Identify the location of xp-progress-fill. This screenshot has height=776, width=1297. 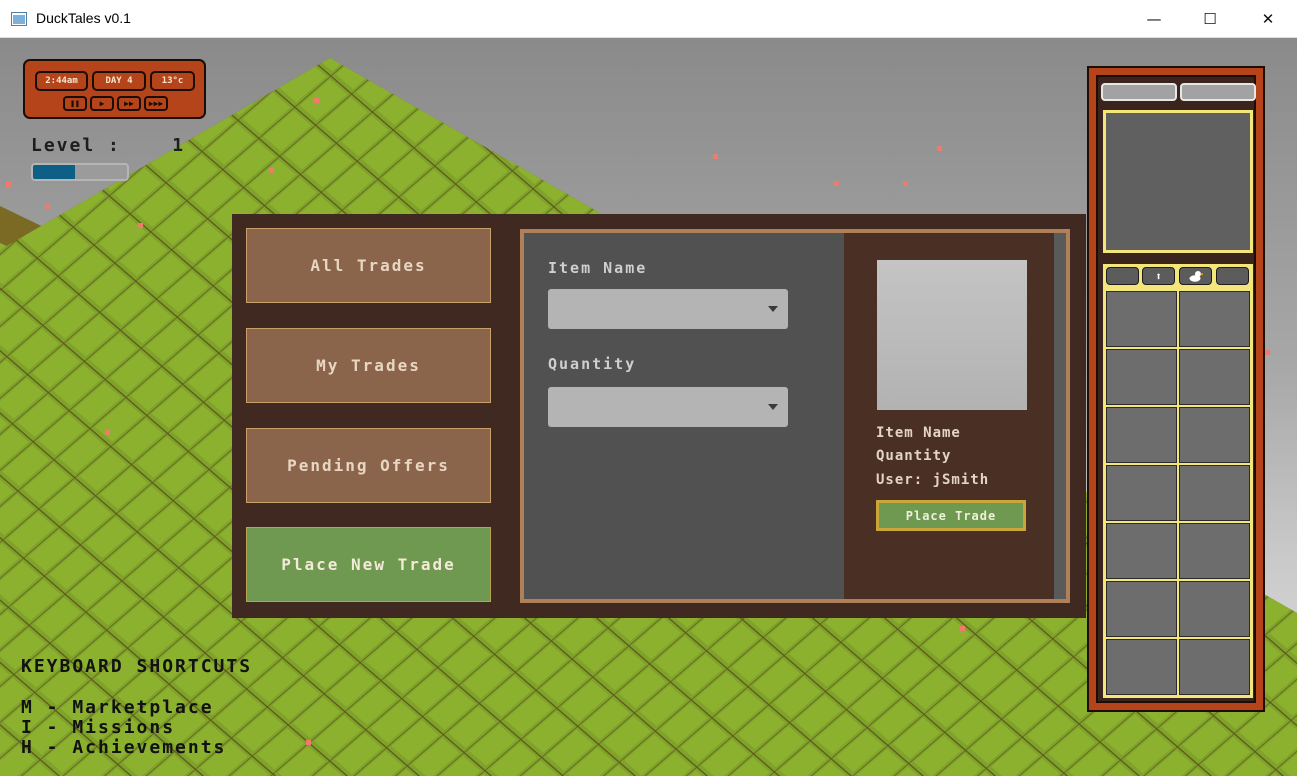
(54, 172).